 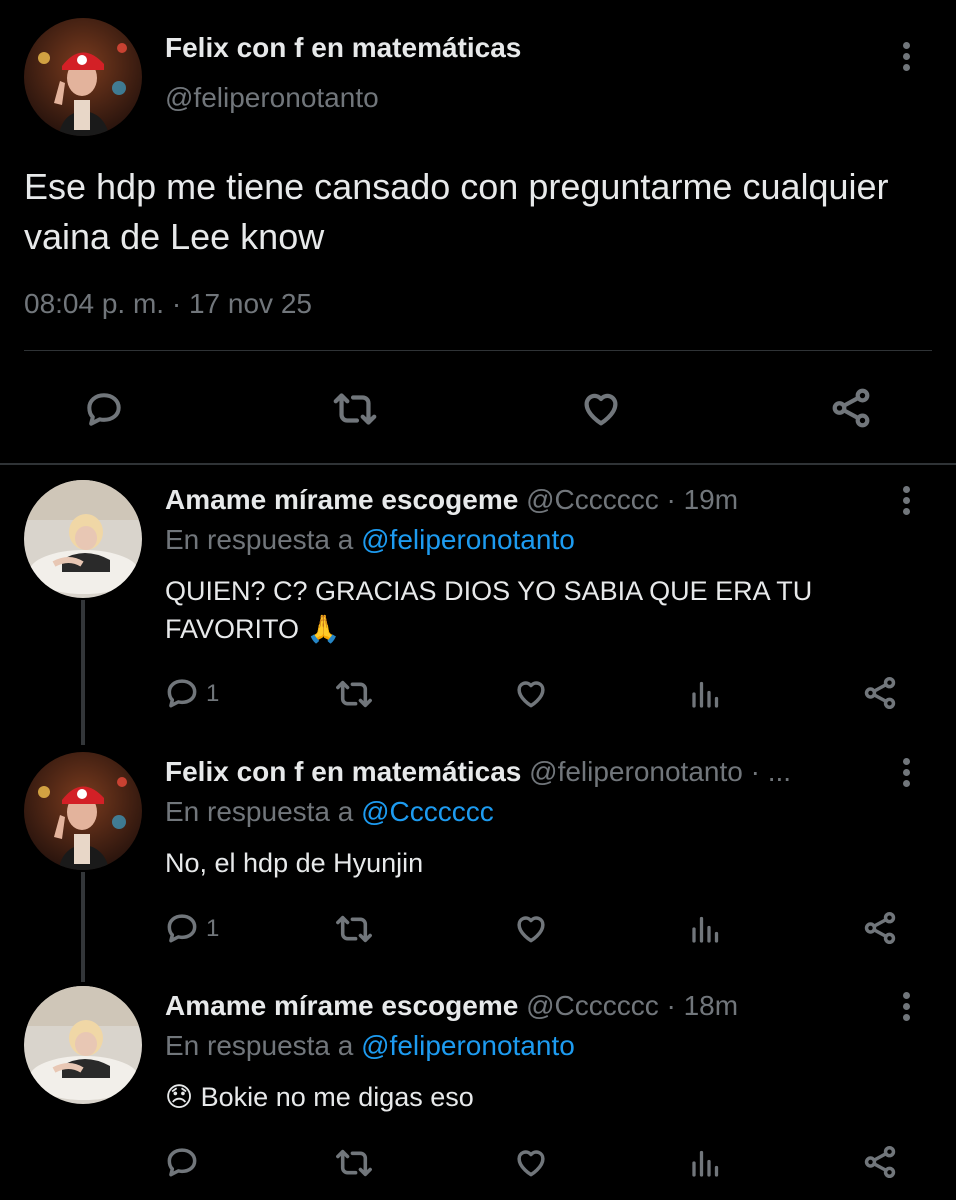 I want to click on tweet-timestamp: 08:04 p. m. · 17 nov 25, so click(x=168, y=304).